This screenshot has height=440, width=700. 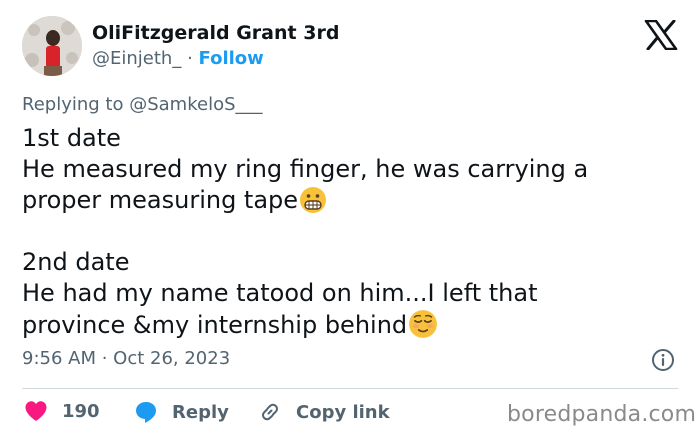 What do you see at coordinates (270, 412) in the screenshot?
I see `link-icon` at bounding box center [270, 412].